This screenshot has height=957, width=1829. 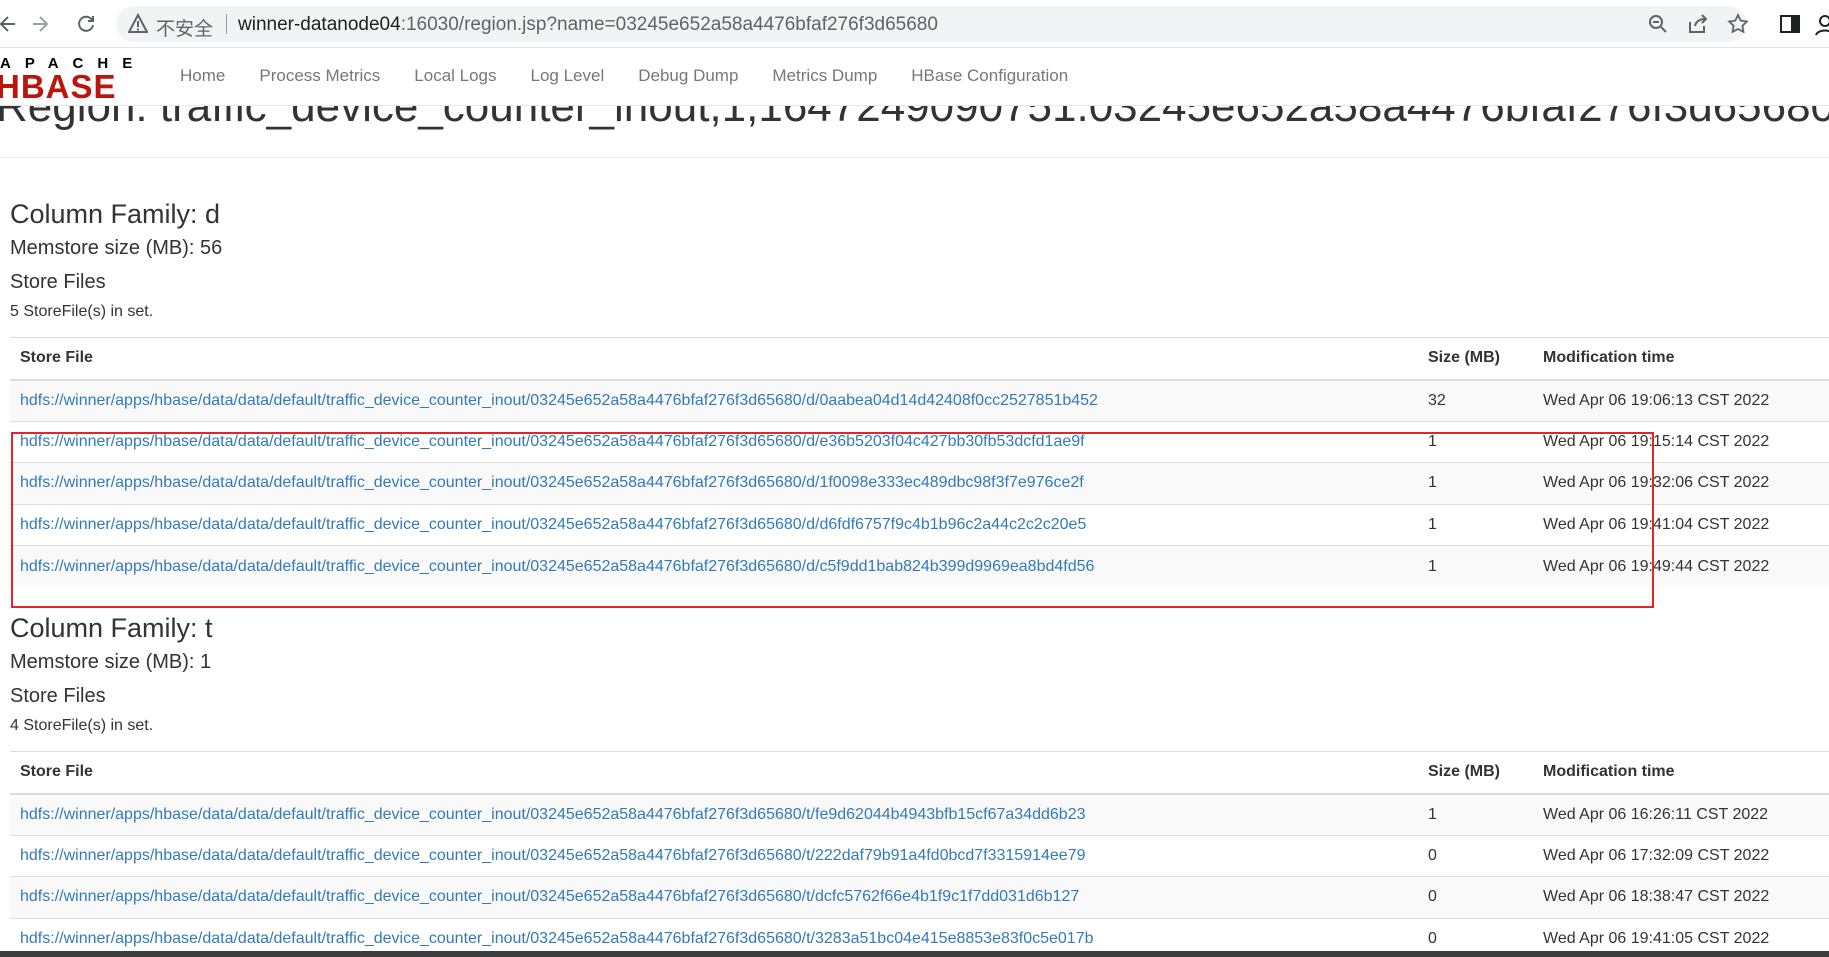 I want to click on arrow-right-icon, so click(x=41, y=24).